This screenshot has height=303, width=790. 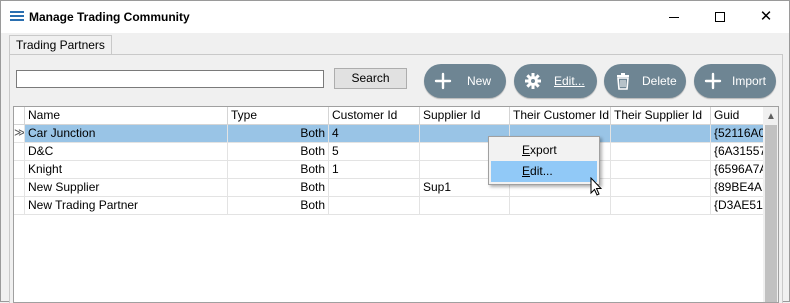 What do you see at coordinates (596, 186) in the screenshot?
I see `mouse-cursor-icon` at bounding box center [596, 186].